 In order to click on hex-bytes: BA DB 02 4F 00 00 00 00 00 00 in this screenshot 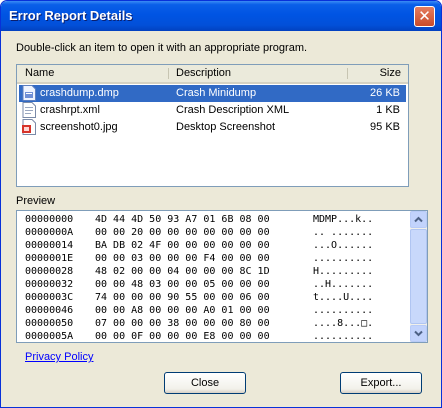, I will do `click(182, 245)`.